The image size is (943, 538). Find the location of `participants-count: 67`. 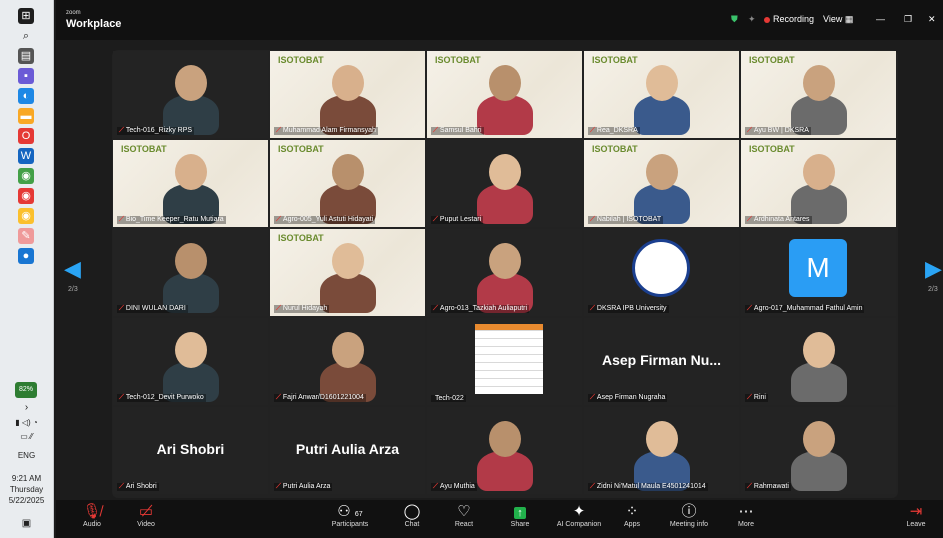

participants-count: 67 is located at coordinates (358, 514).